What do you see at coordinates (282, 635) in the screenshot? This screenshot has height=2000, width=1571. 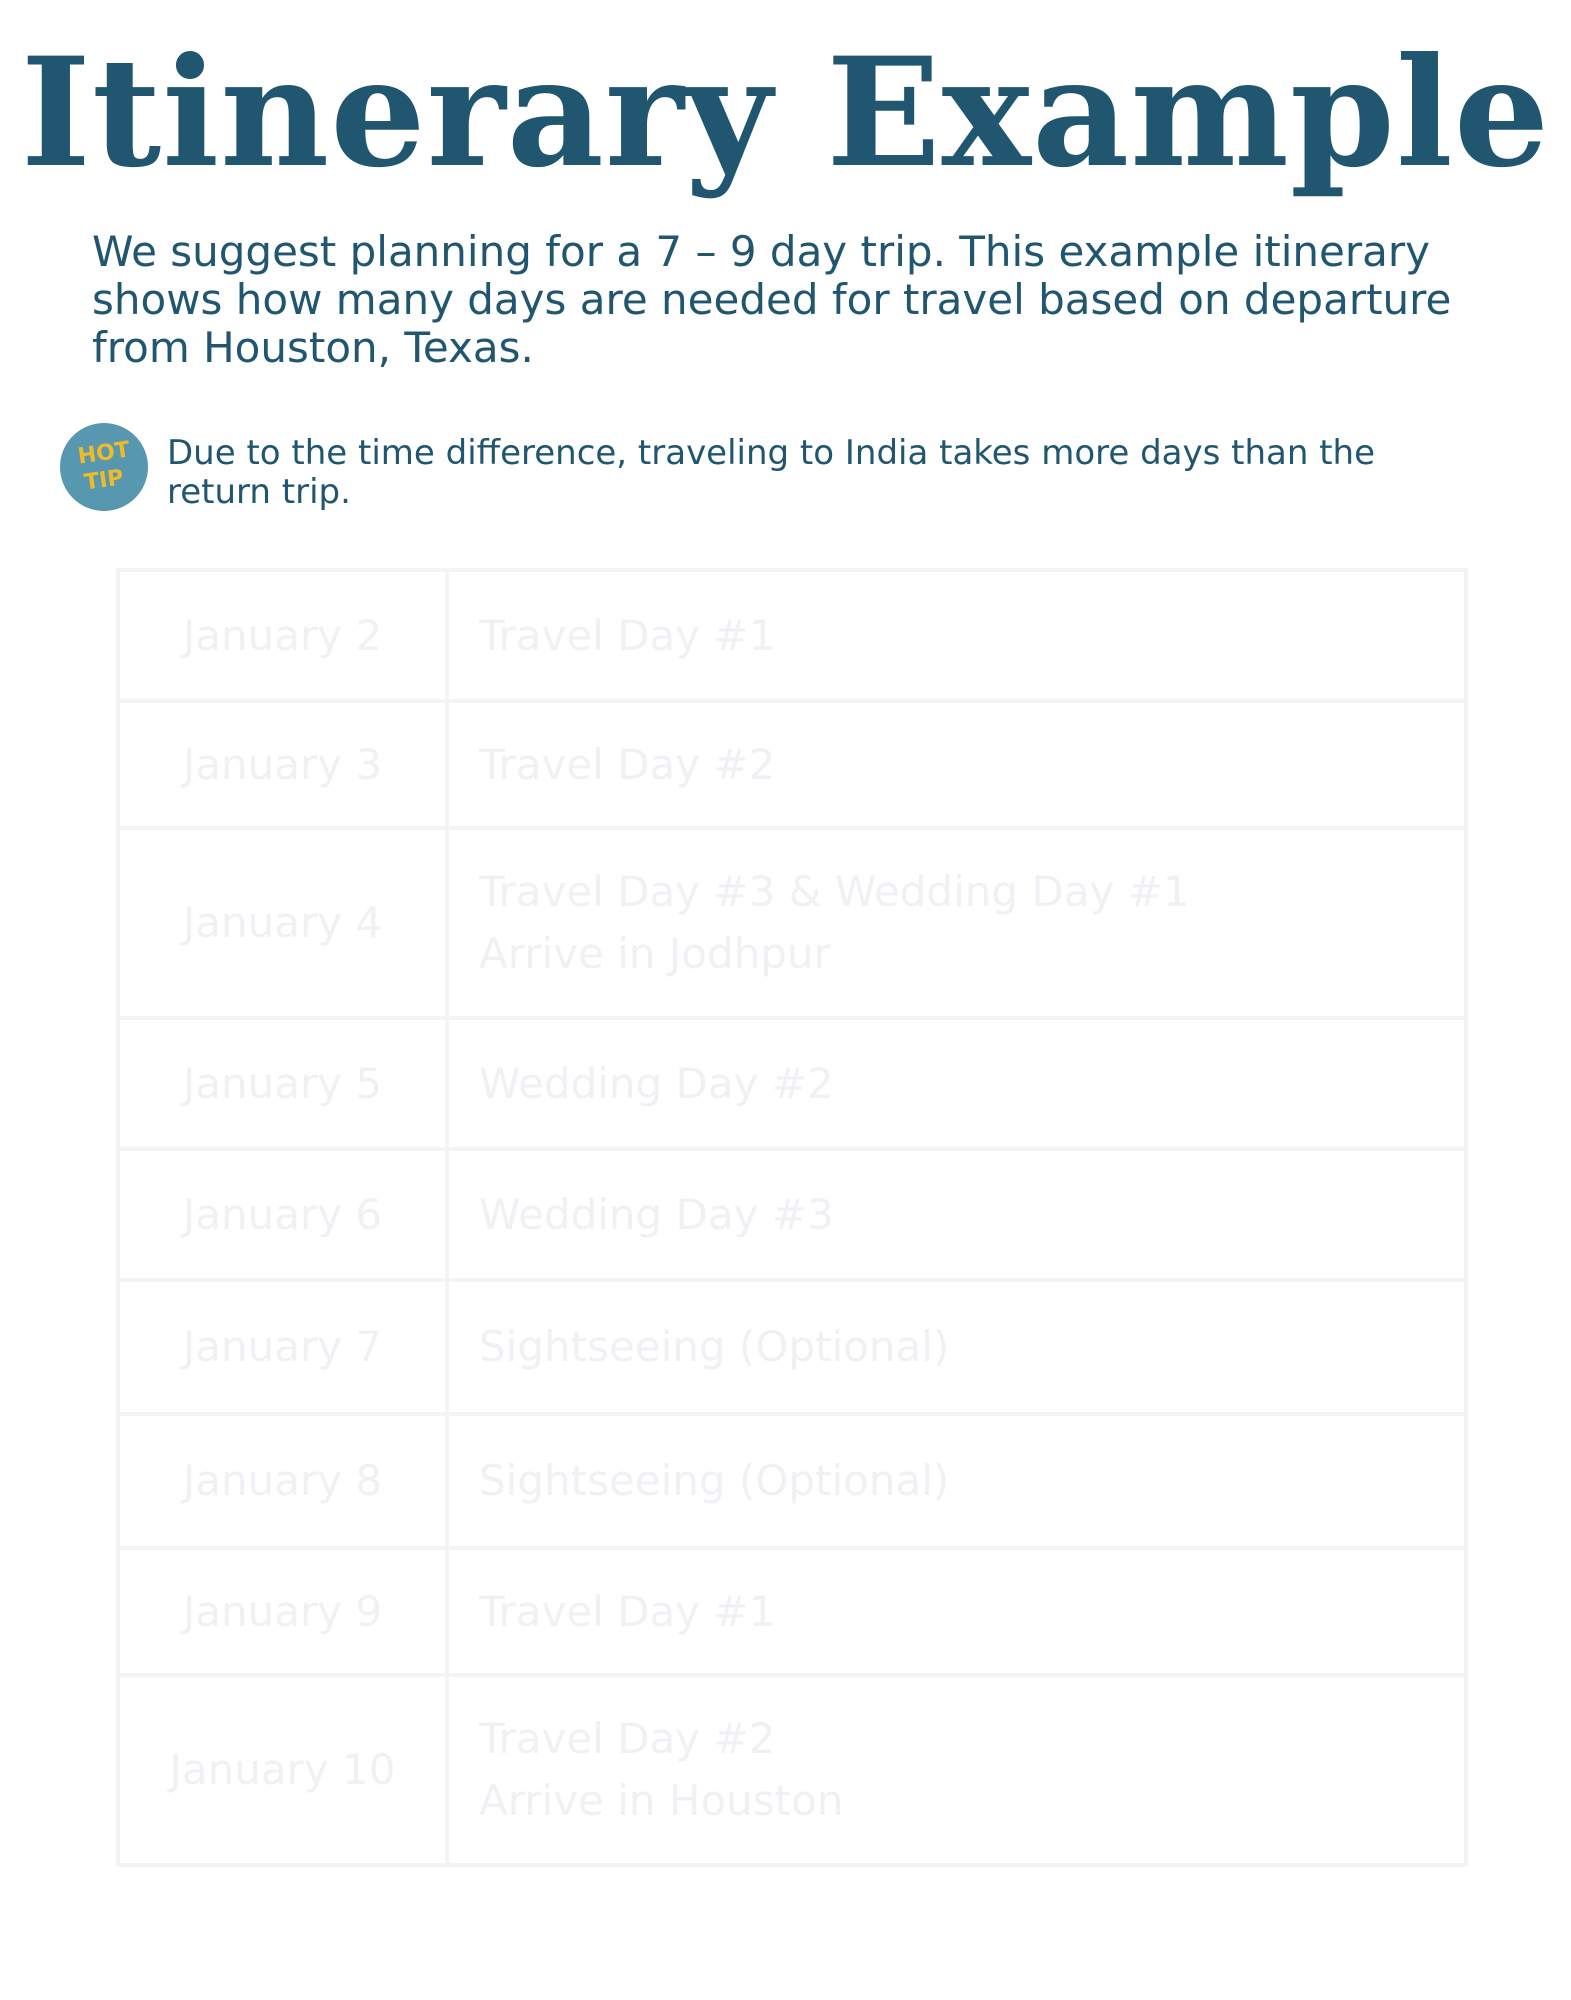 I see `date-cell: January 2` at bounding box center [282, 635].